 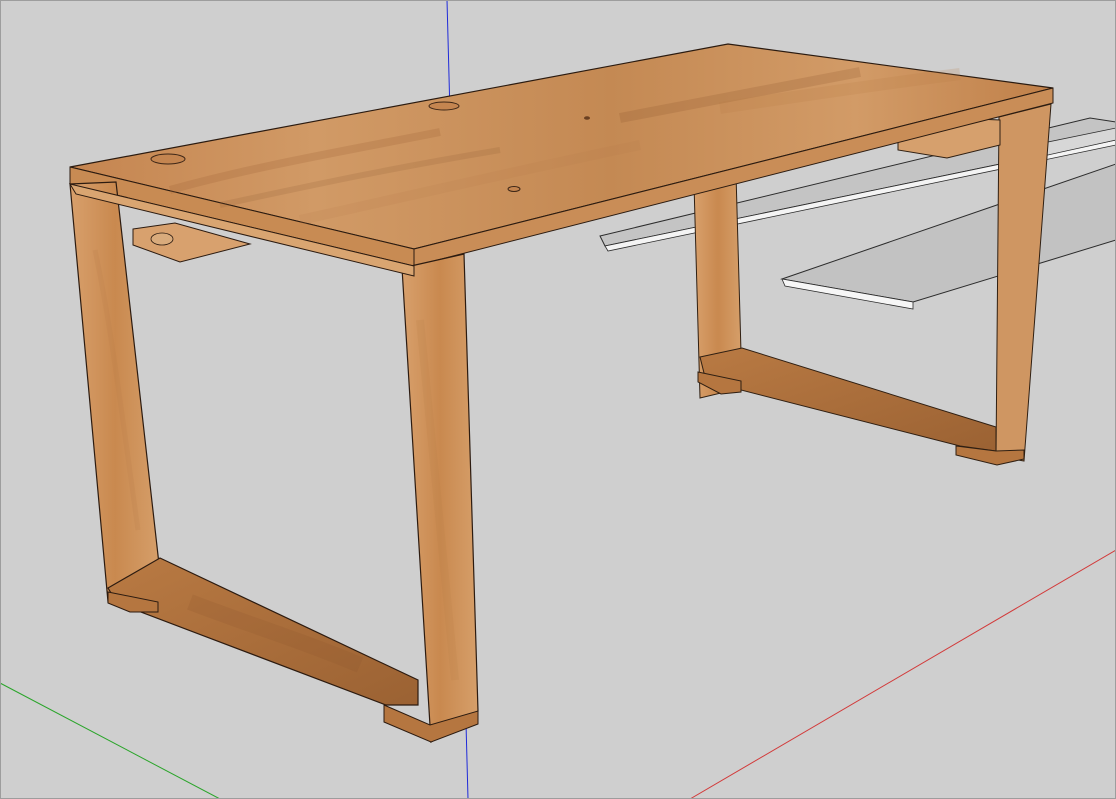 I want to click on grommet-hole-left, so click(x=168, y=159).